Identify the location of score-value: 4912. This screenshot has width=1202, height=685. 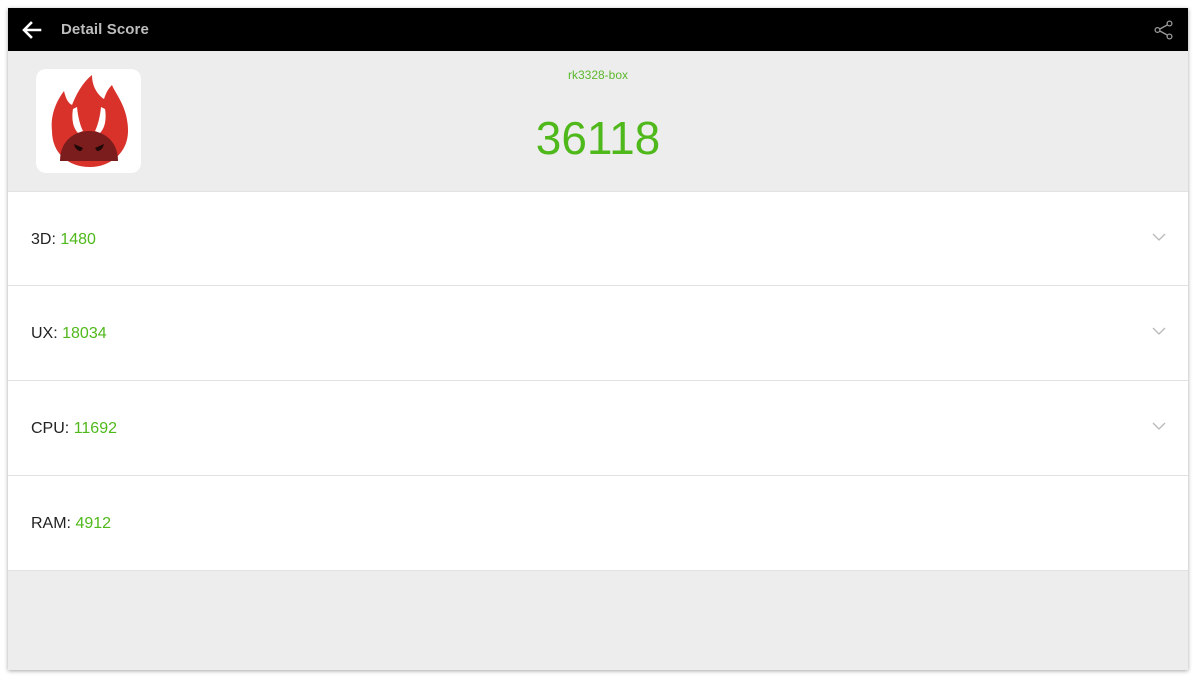
(93, 523).